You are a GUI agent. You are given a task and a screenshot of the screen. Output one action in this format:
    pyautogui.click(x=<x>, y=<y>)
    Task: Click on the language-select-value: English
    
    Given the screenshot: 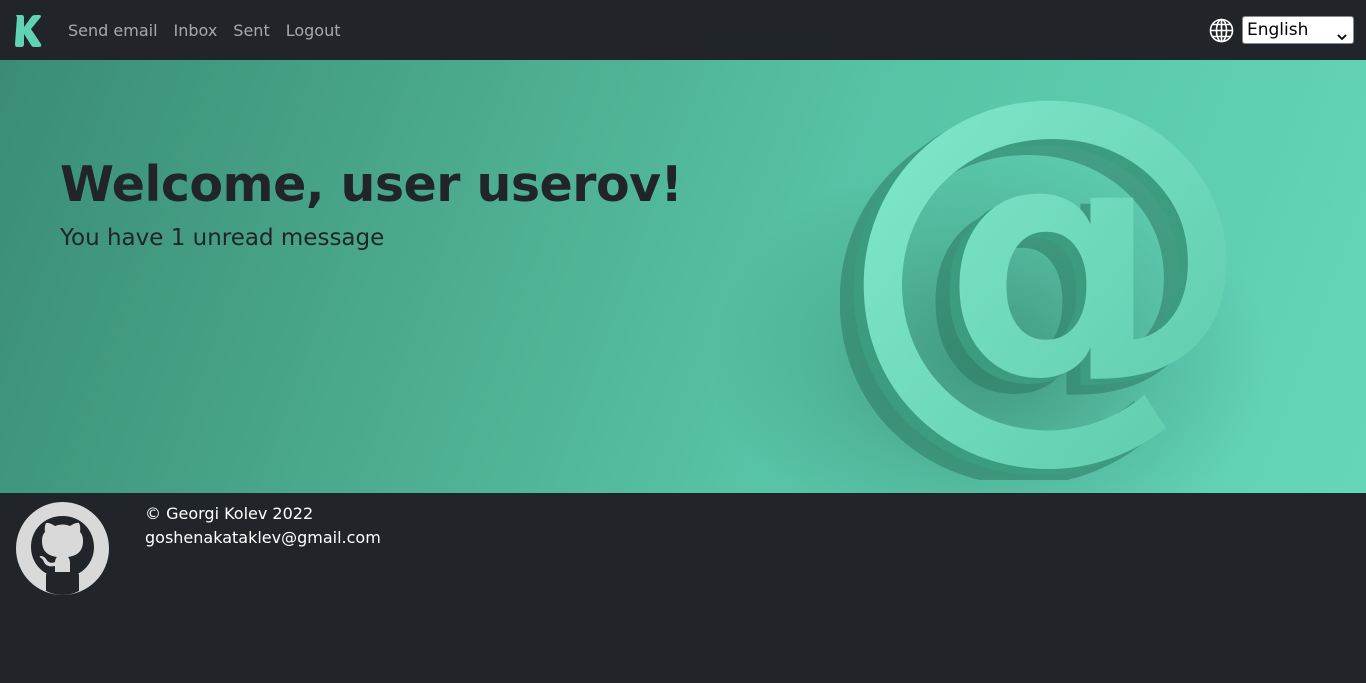 What is the action you would take?
    pyautogui.click(x=1278, y=30)
    